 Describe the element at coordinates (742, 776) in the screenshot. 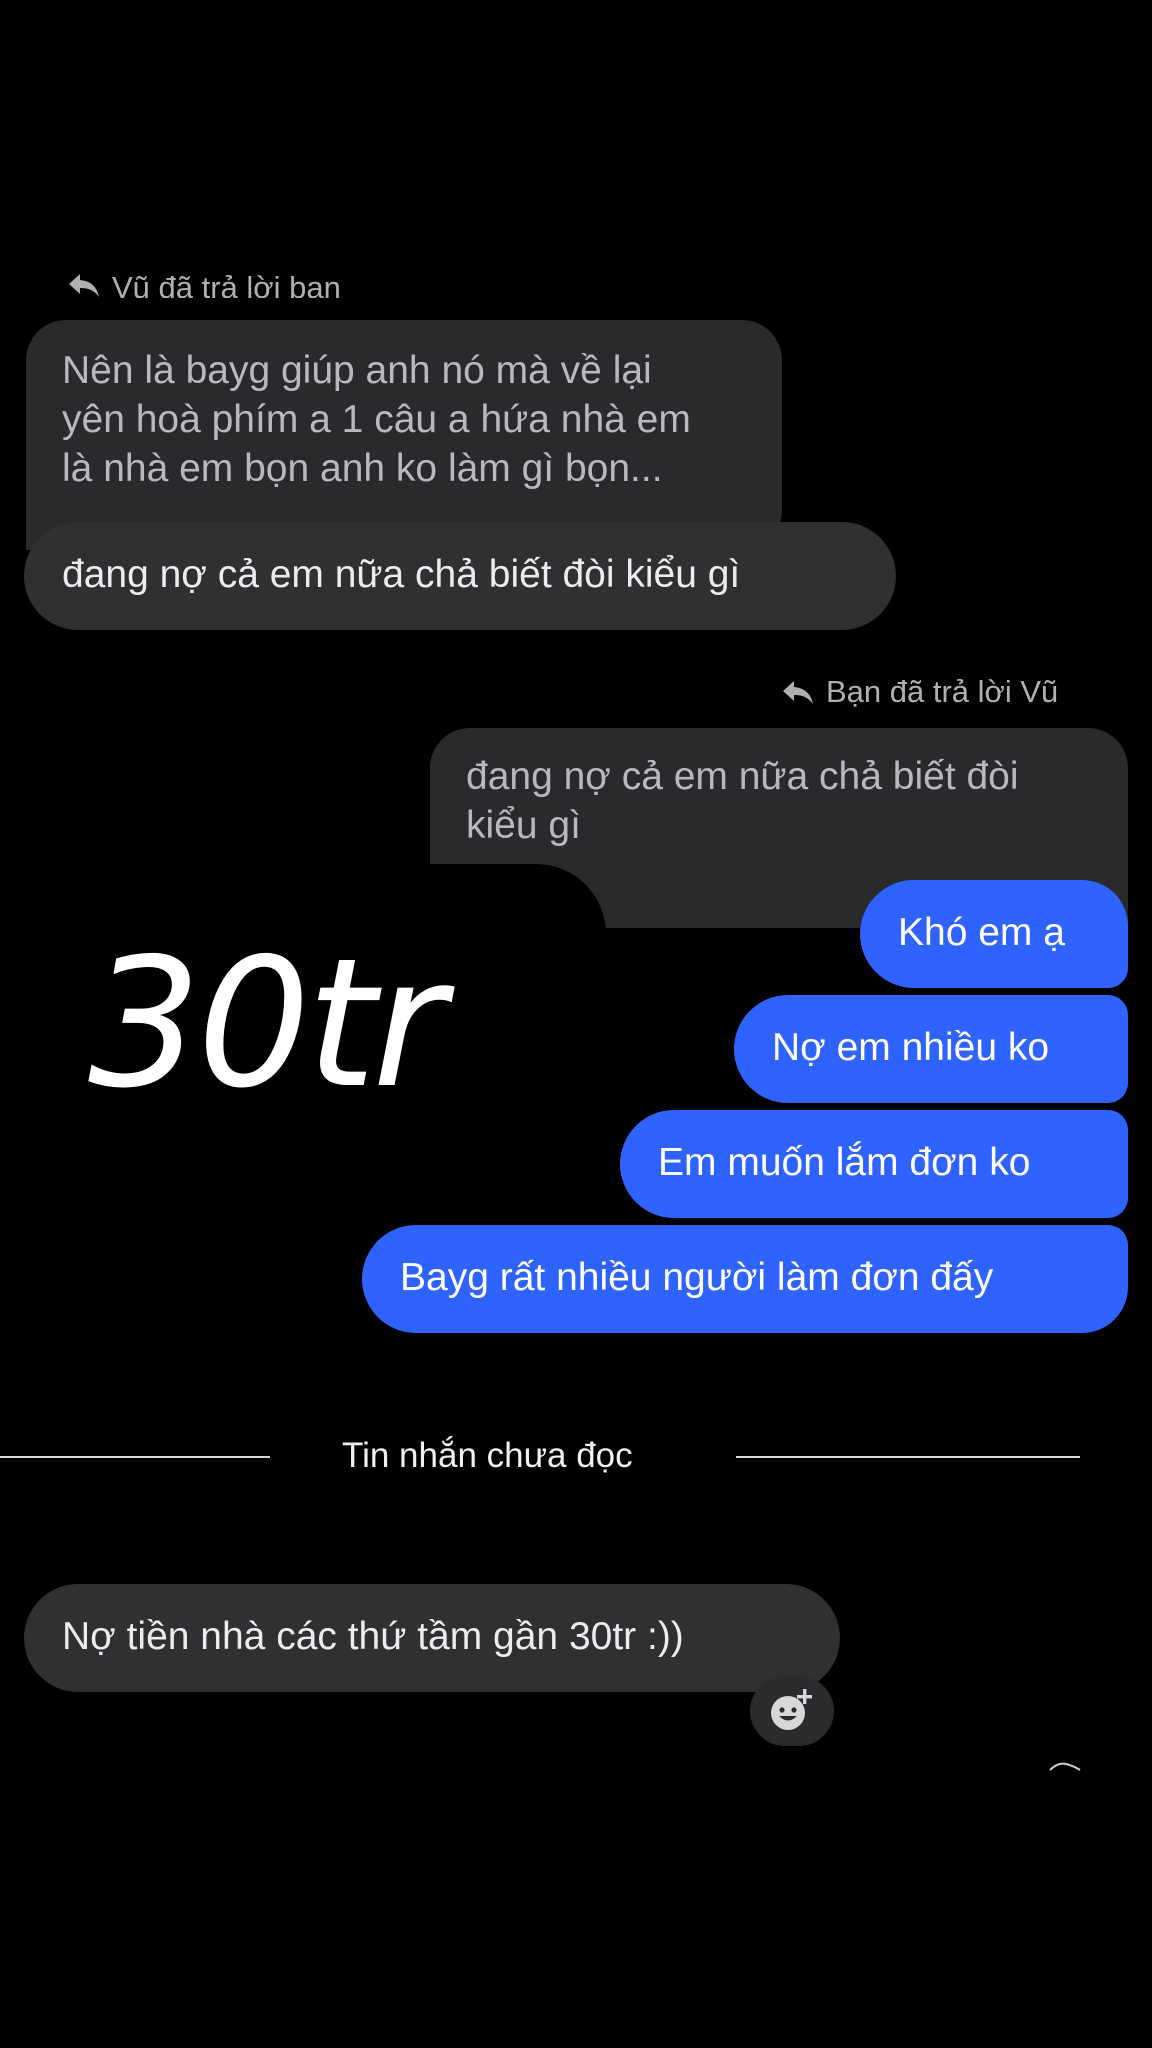

I see `quoted-line: đang nợ cả em nữa chả biết đòi` at that location.